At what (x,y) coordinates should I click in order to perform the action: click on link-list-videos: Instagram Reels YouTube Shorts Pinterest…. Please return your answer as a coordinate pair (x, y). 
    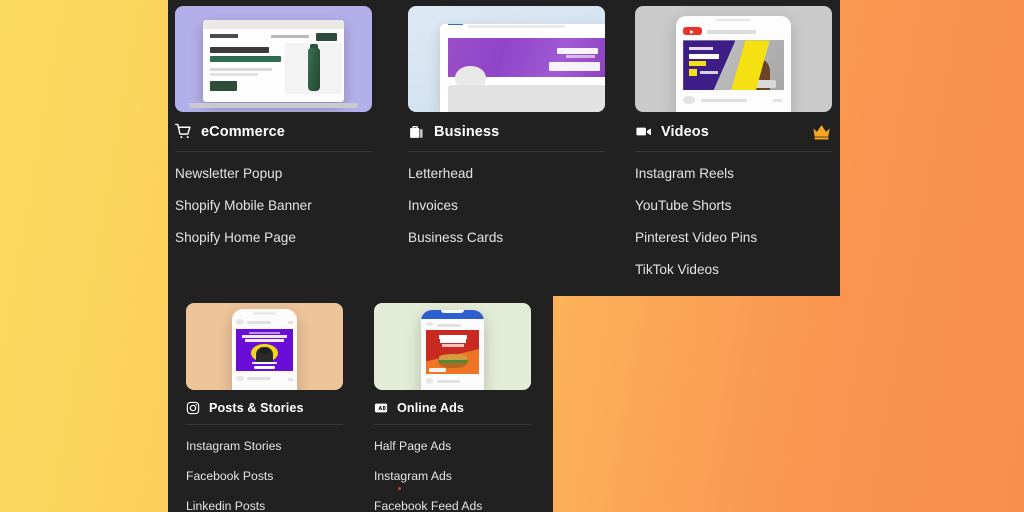
    Looking at the image, I should click on (733, 222).